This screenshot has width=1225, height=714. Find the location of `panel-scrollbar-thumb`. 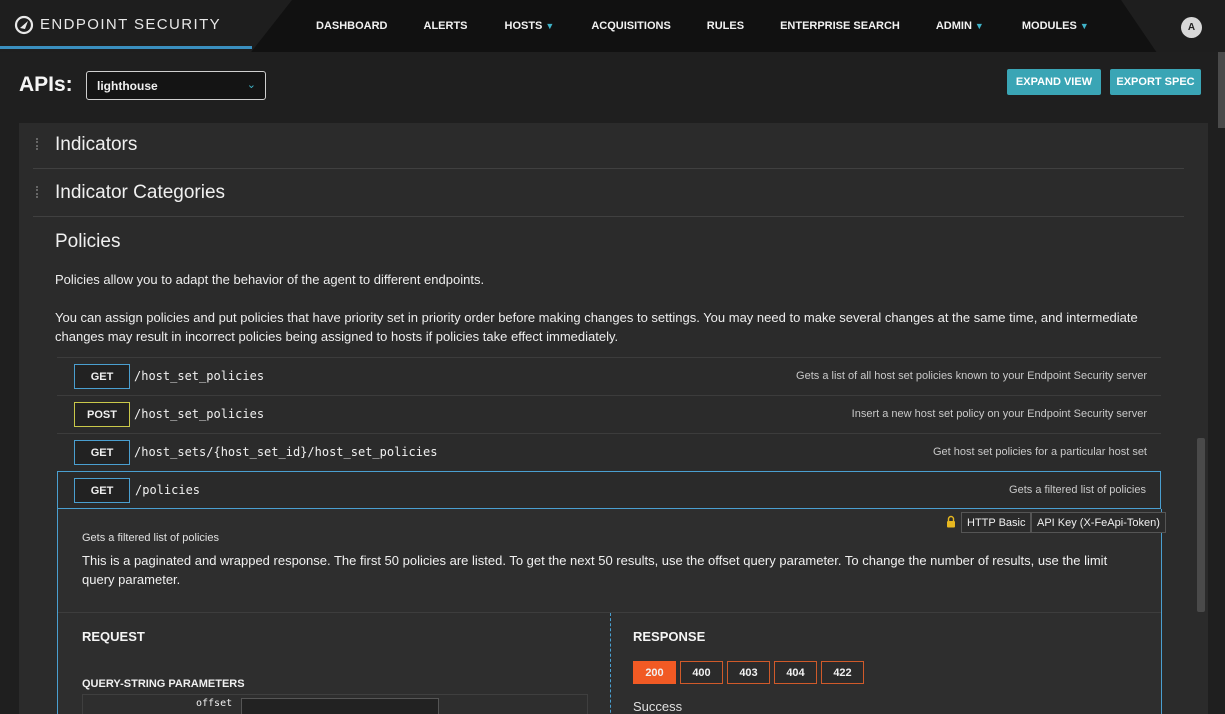

panel-scrollbar-thumb is located at coordinates (1201, 525).